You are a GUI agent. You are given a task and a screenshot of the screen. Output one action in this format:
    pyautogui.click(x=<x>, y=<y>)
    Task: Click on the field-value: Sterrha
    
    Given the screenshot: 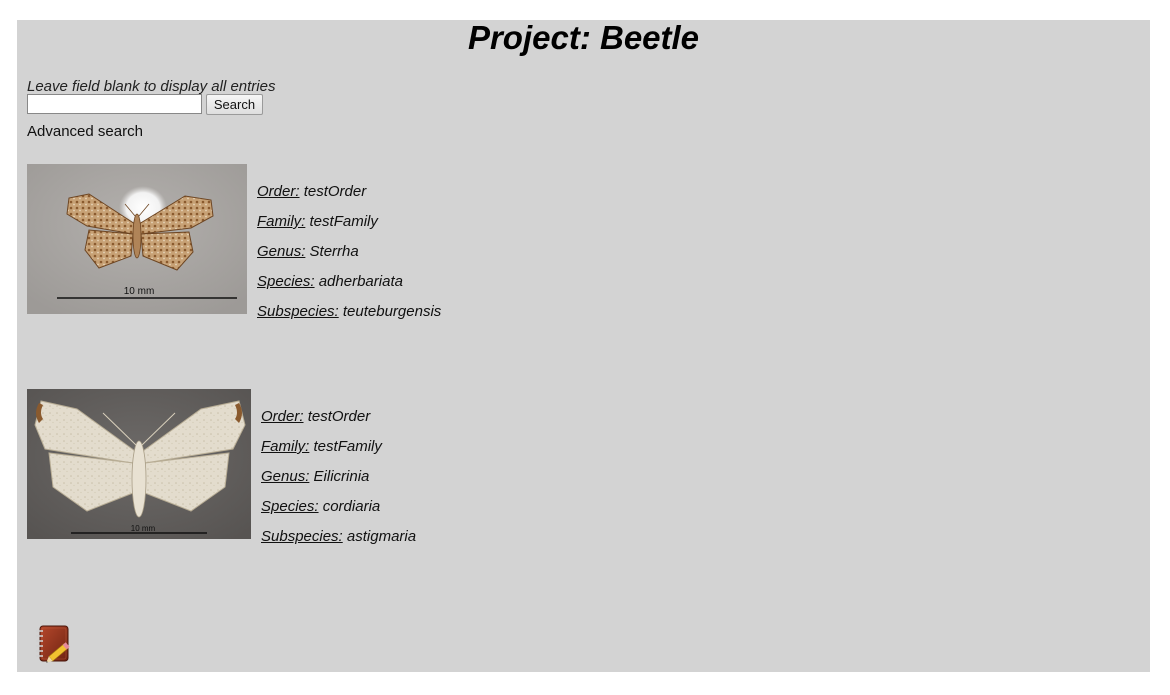 What is the action you would take?
    pyautogui.click(x=334, y=251)
    